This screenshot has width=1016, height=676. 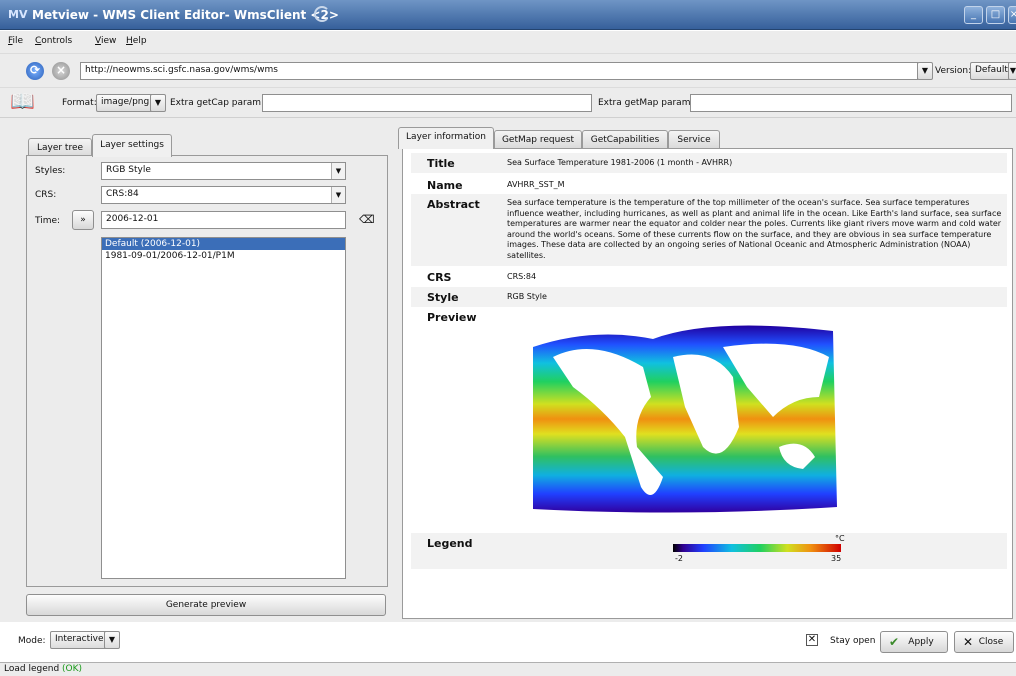 What do you see at coordinates (836, 558) in the screenshot?
I see `legend-max: 35` at bounding box center [836, 558].